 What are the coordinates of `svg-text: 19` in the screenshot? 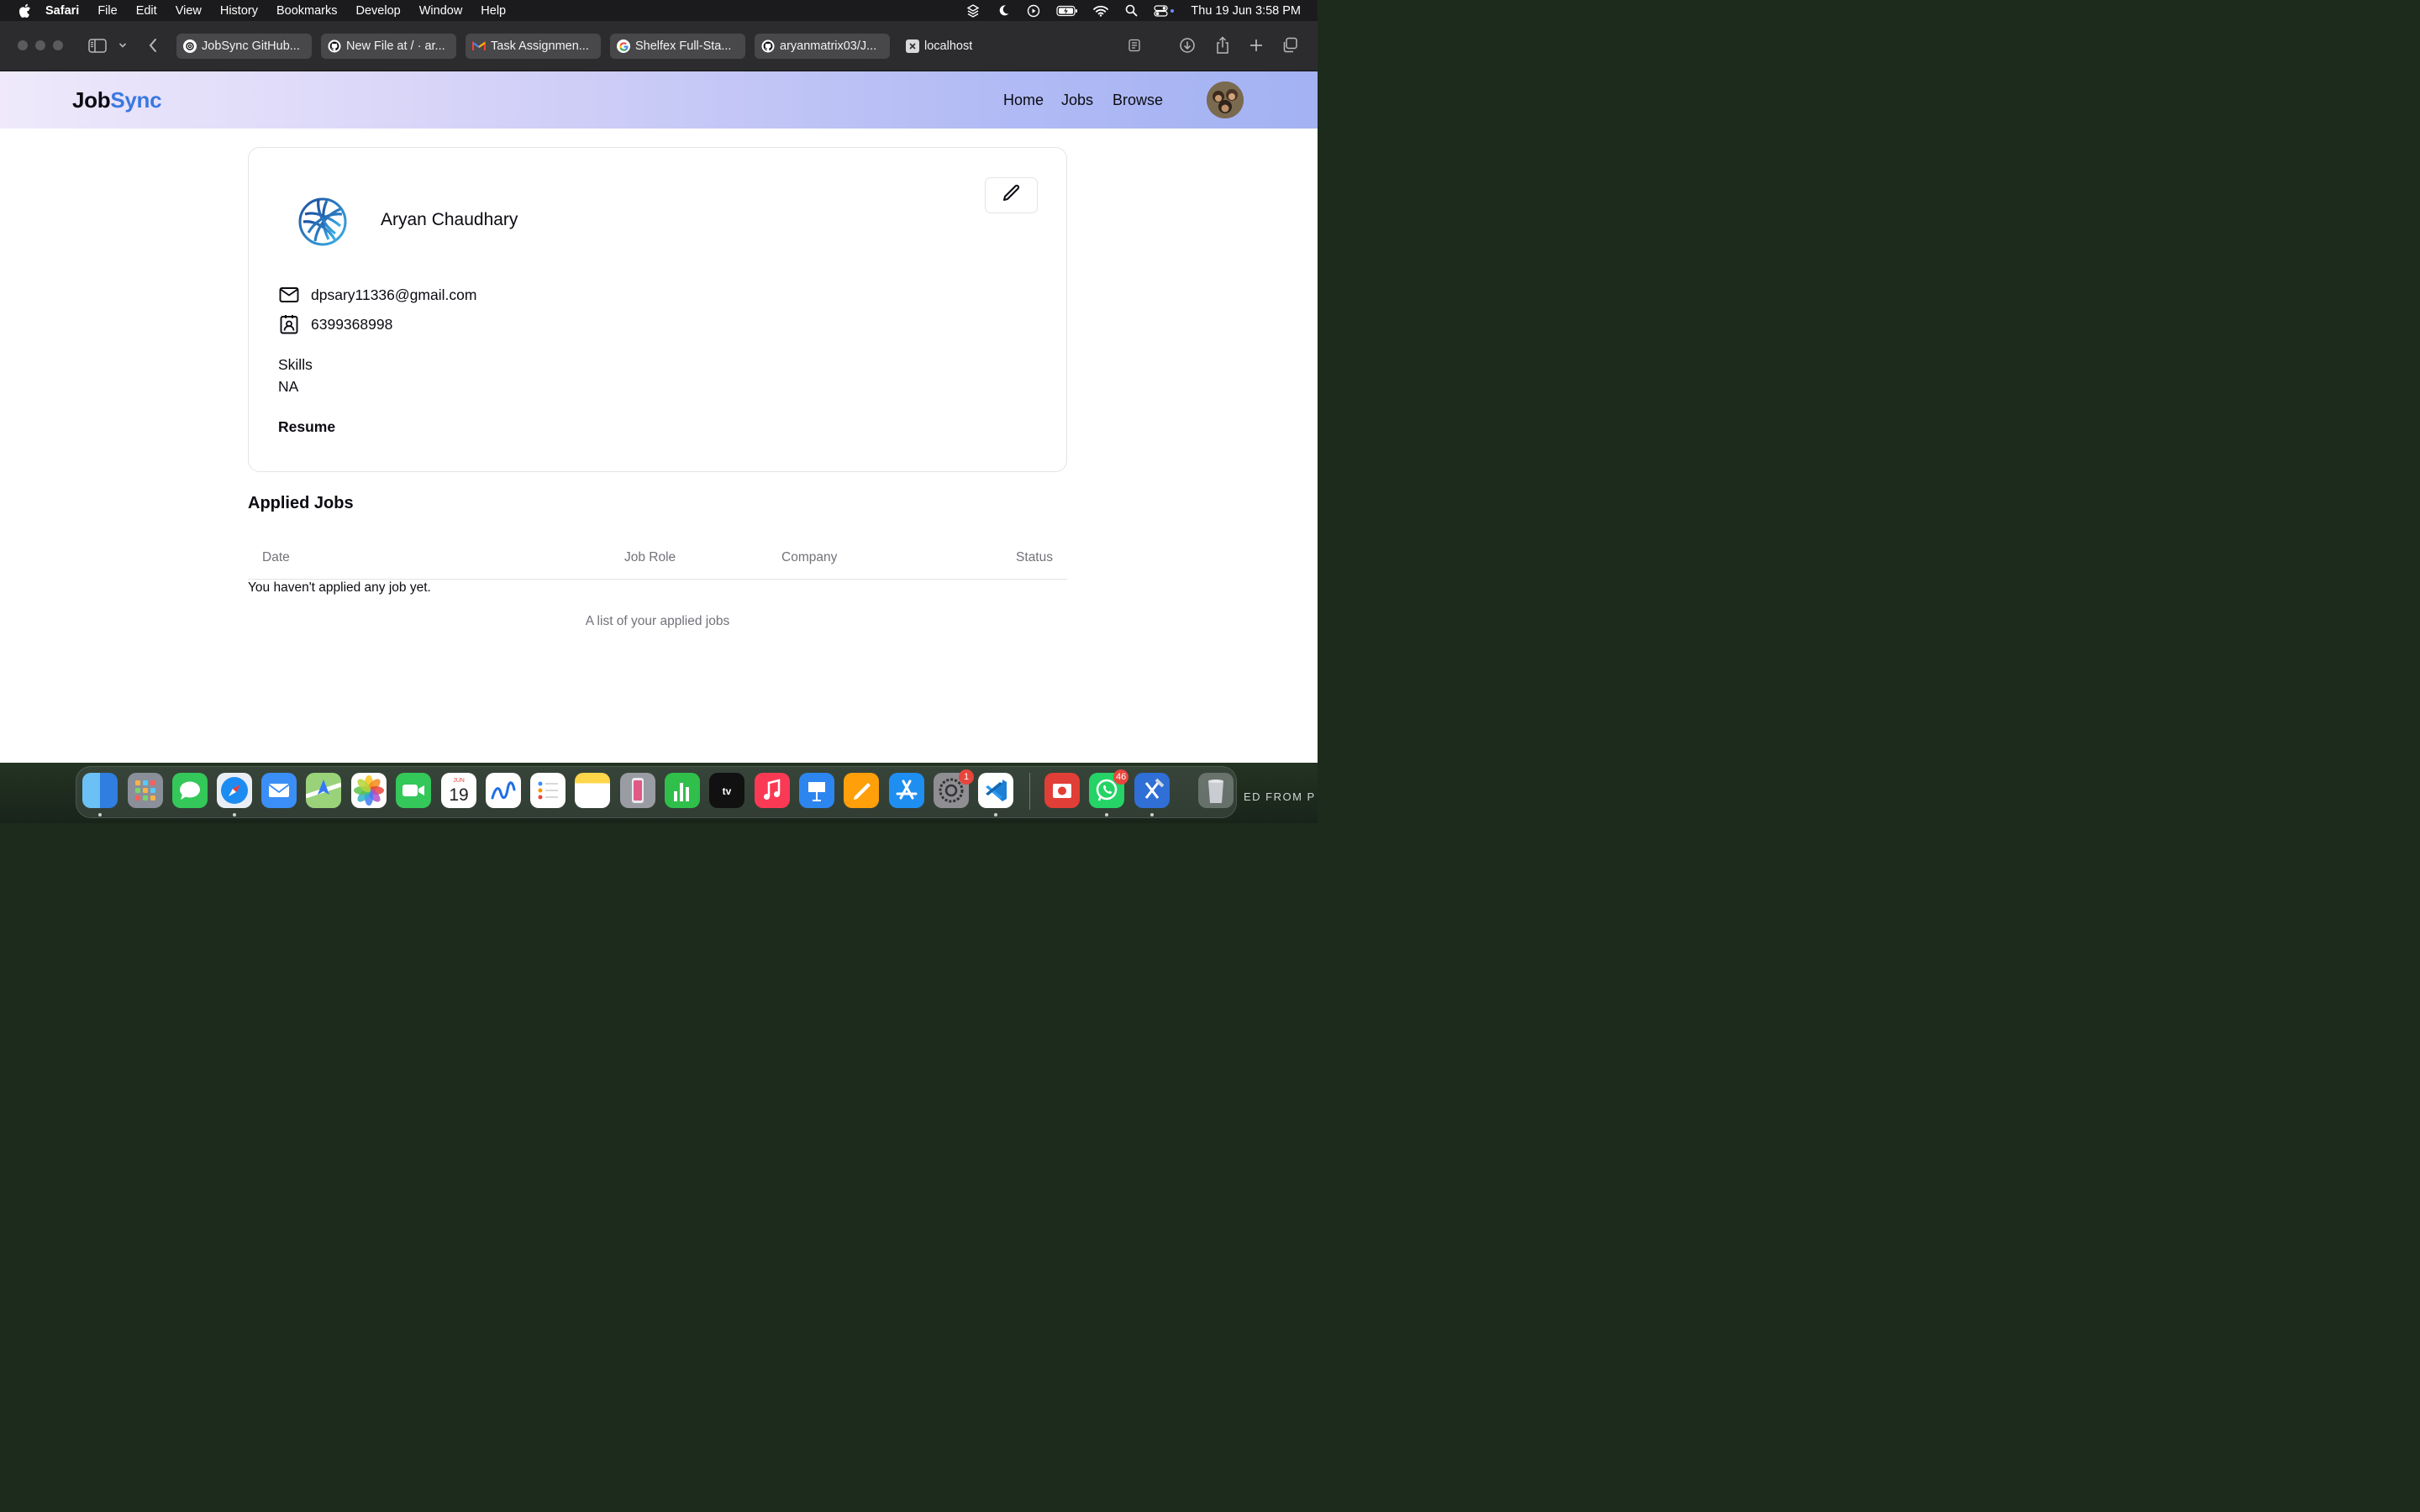 It's located at (458, 795).